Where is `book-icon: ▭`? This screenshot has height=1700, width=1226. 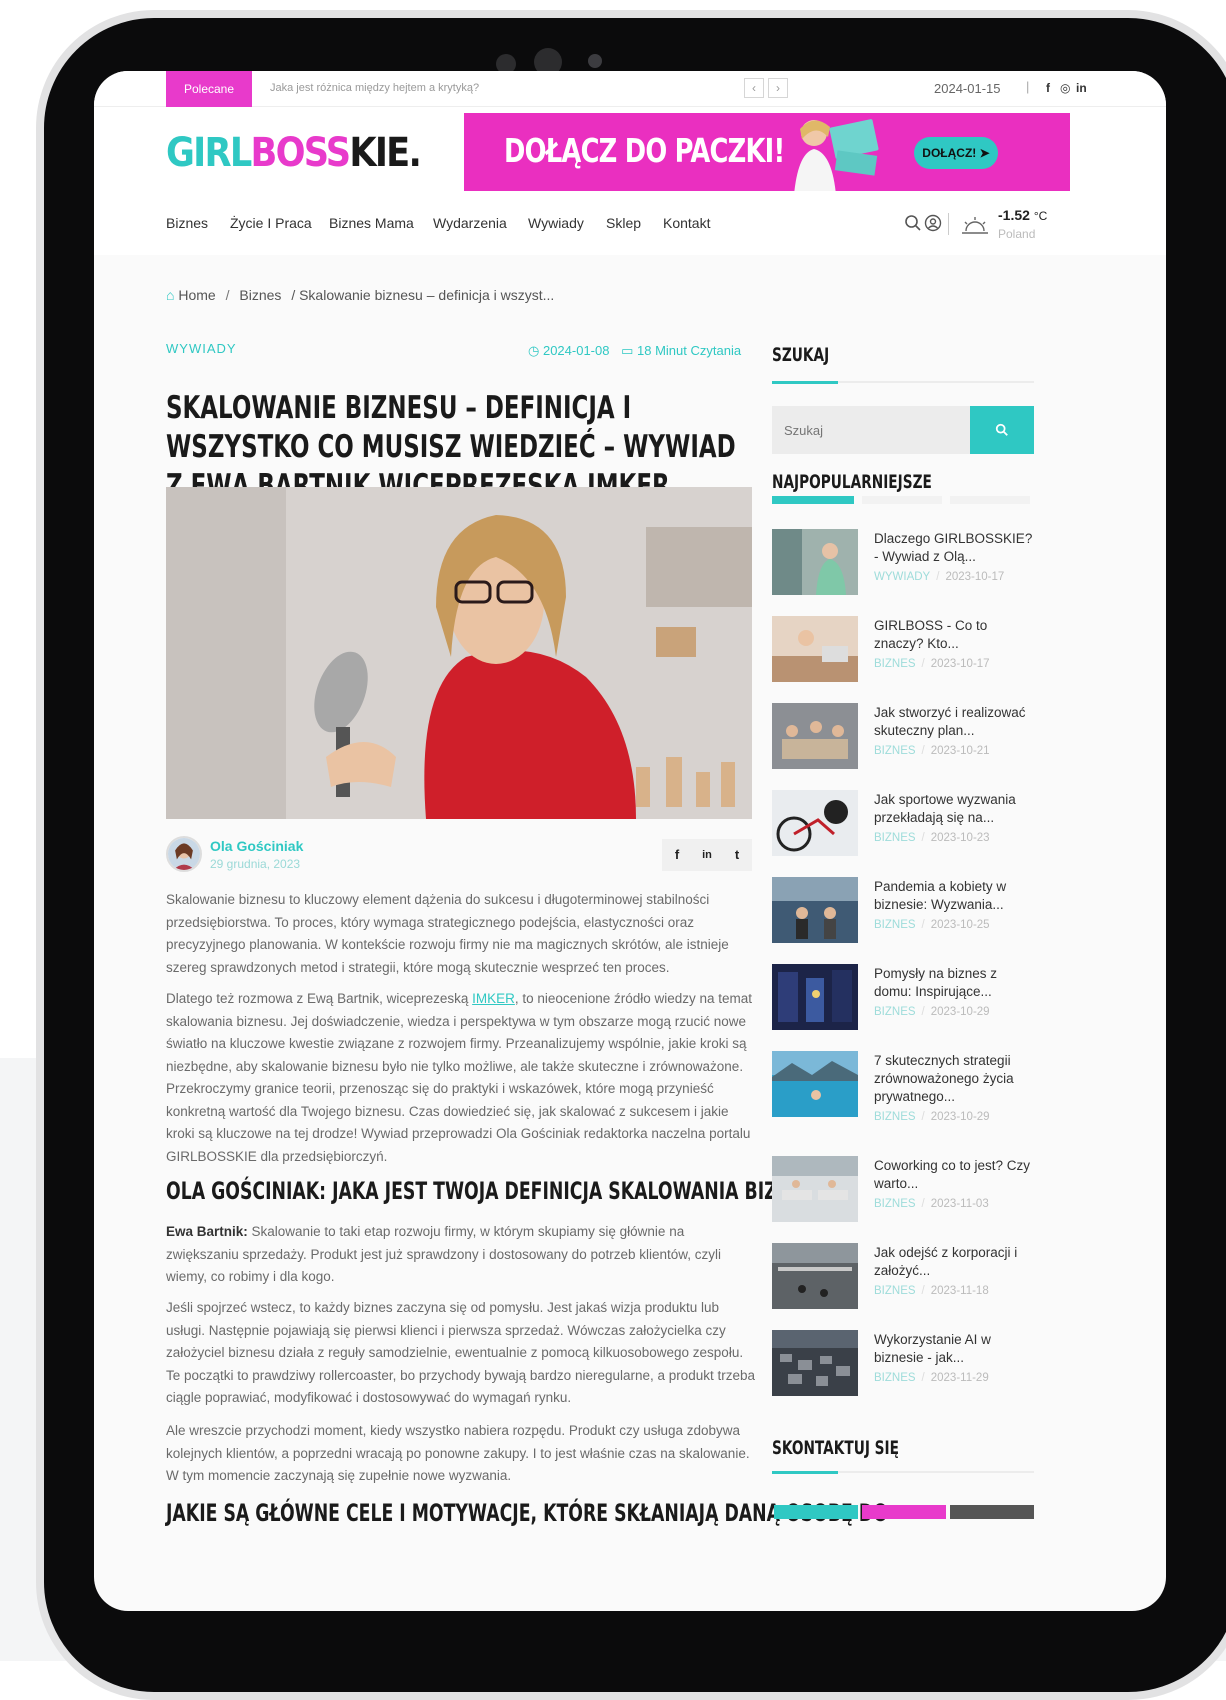 book-icon: ▭ is located at coordinates (627, 350).